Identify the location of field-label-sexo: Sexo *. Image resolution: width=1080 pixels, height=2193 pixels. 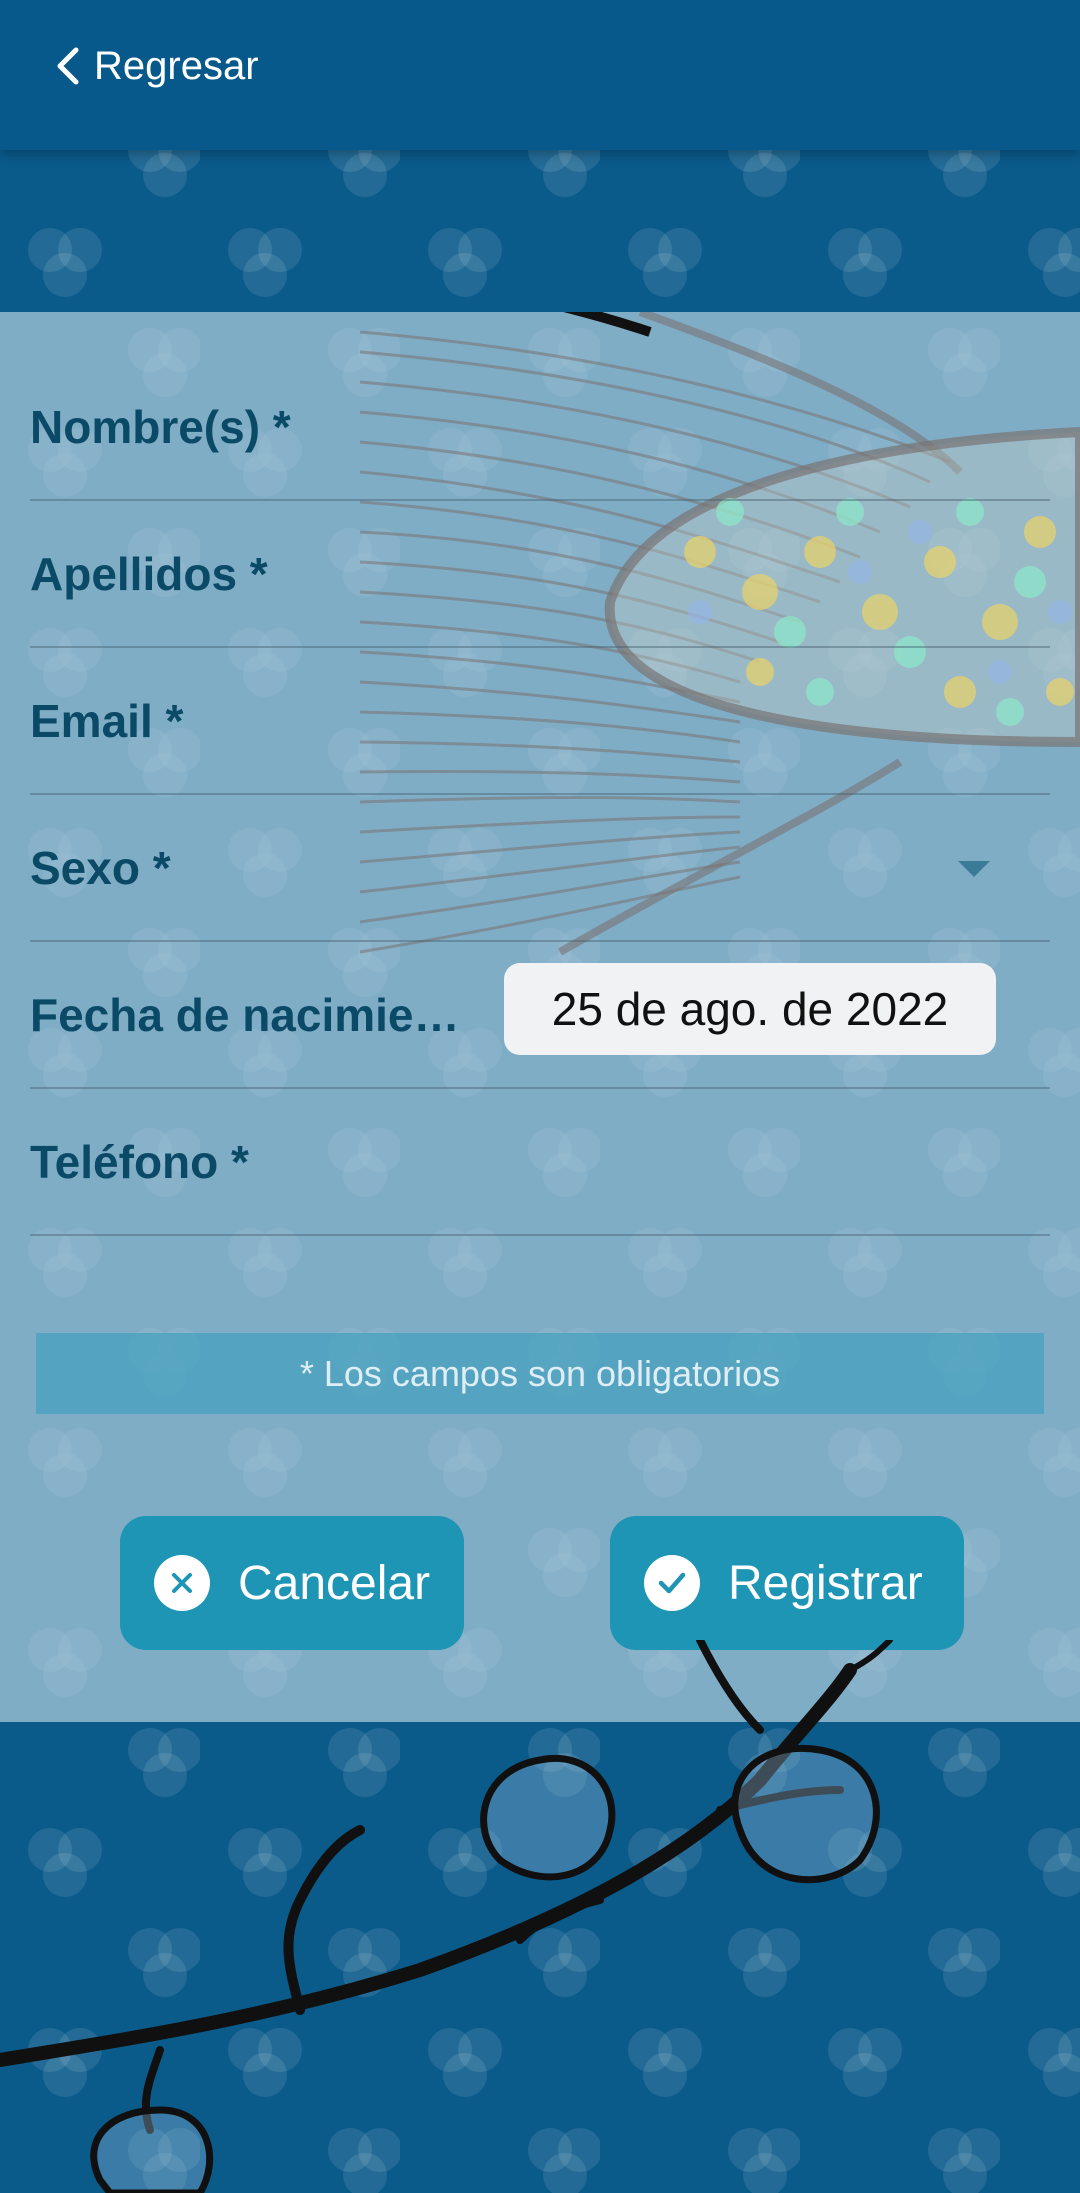
(100, 867).